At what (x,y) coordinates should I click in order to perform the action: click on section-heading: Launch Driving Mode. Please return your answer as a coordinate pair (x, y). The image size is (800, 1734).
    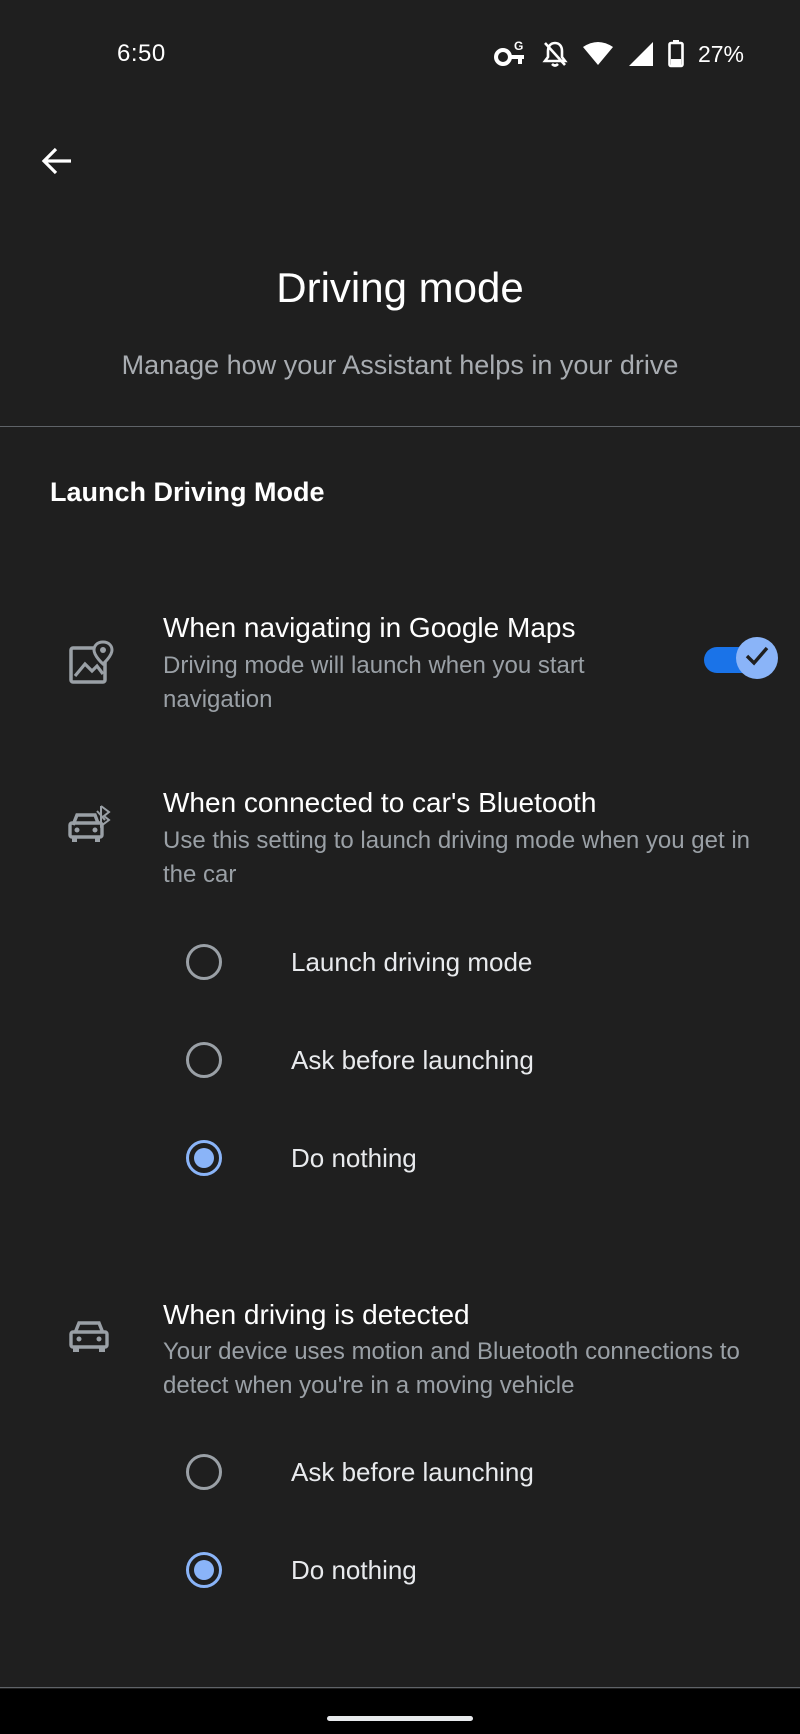
    Looking at the image, I should click on (187, 492).